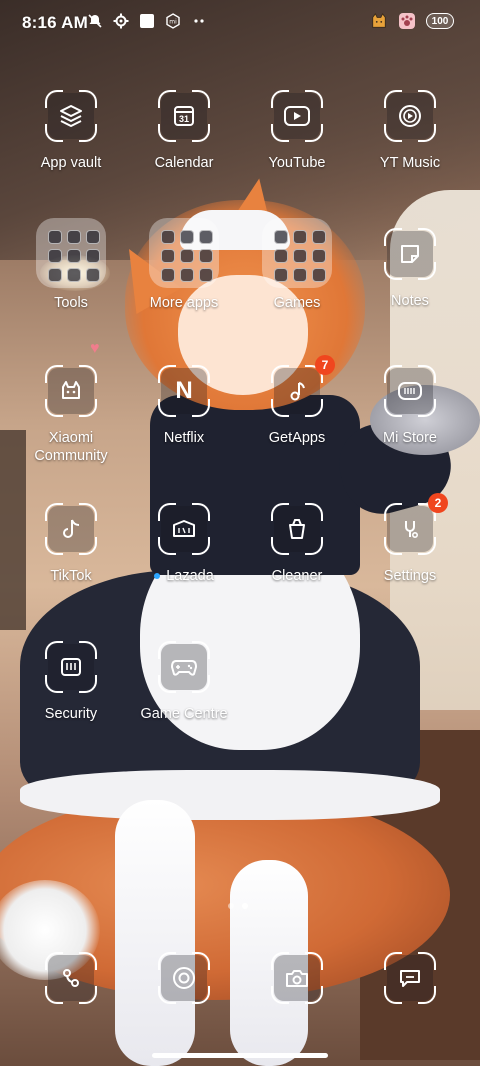 This screenshot has width=480, height=1066. What do you see at coordinates (407, 21) in the screenshot?
I see `paw-app-icon` at bounding box center [407, 21].